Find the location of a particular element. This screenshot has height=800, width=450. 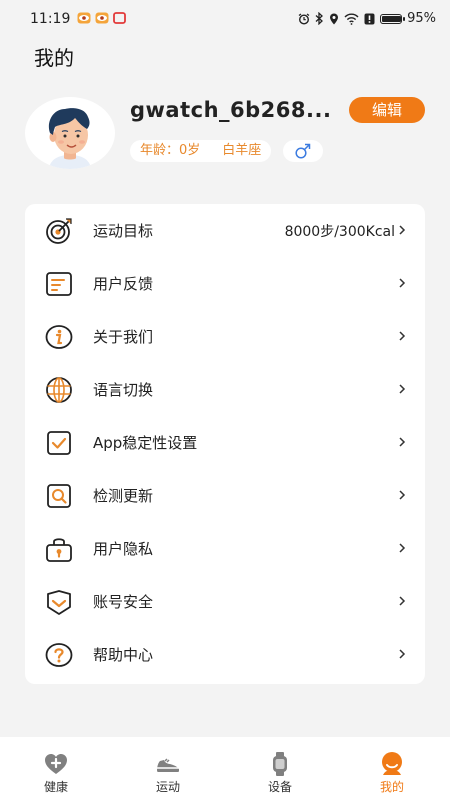

avatar is located at coordinates (70, 133).